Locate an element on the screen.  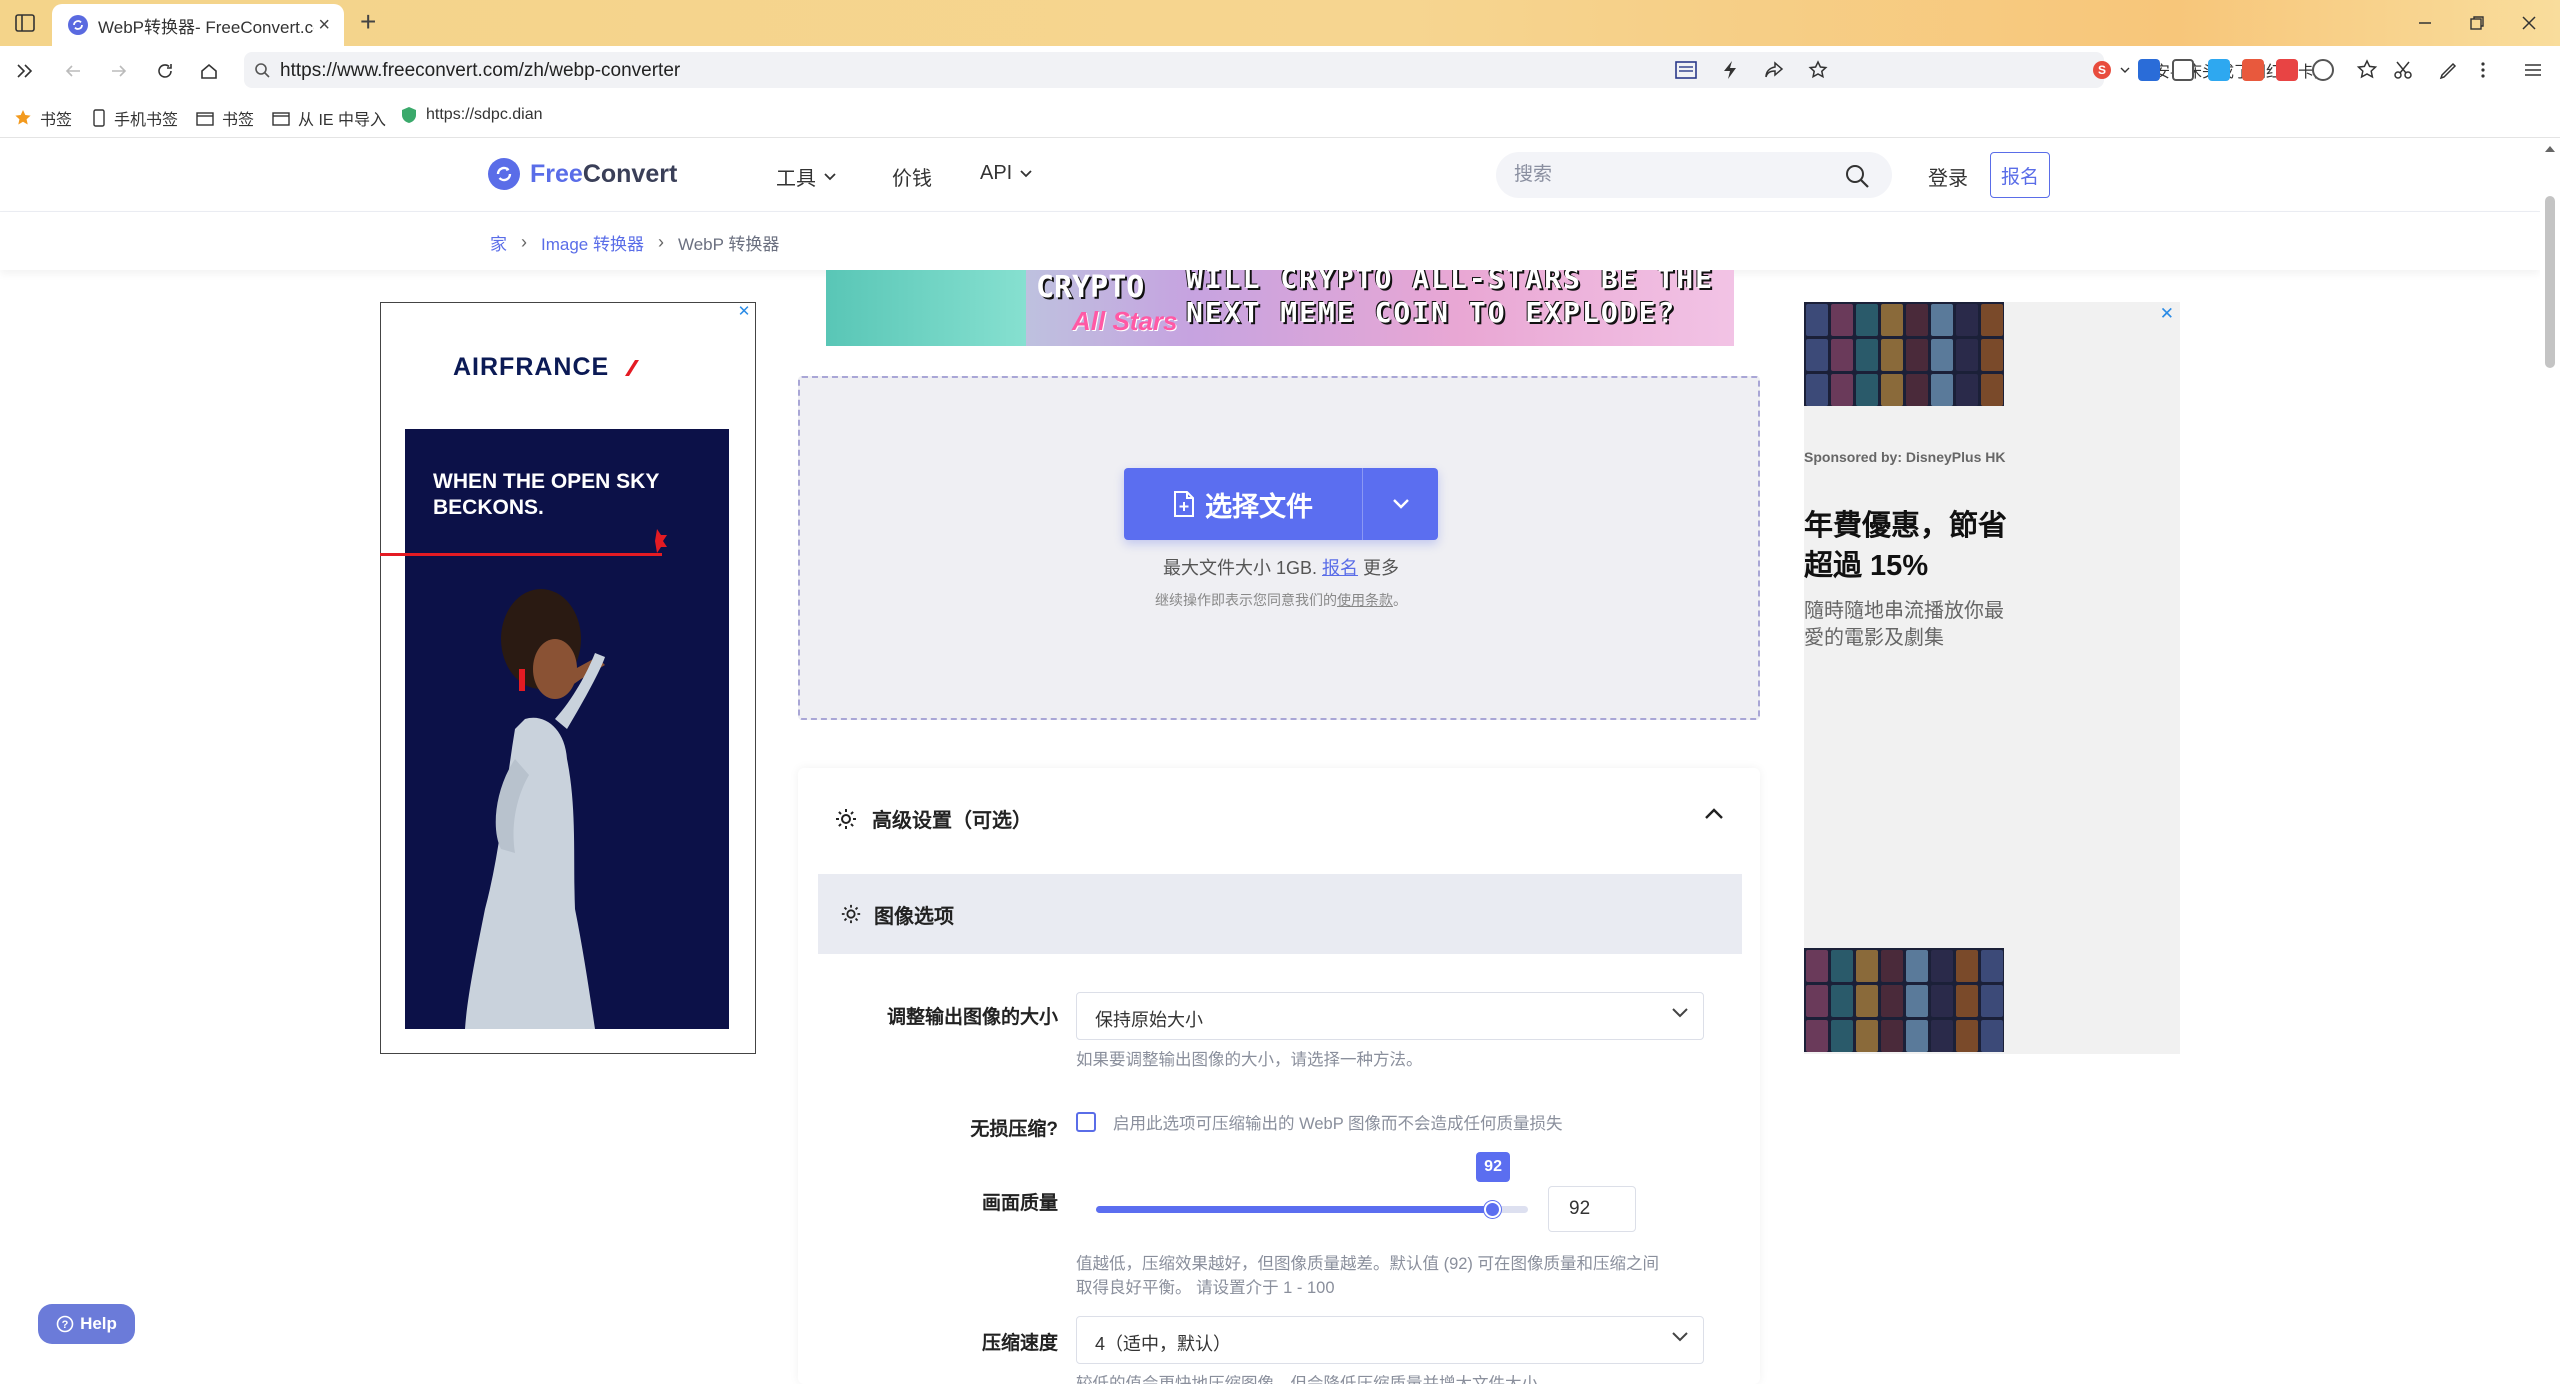
favorites-icon is located at coordinates (2367, 70).